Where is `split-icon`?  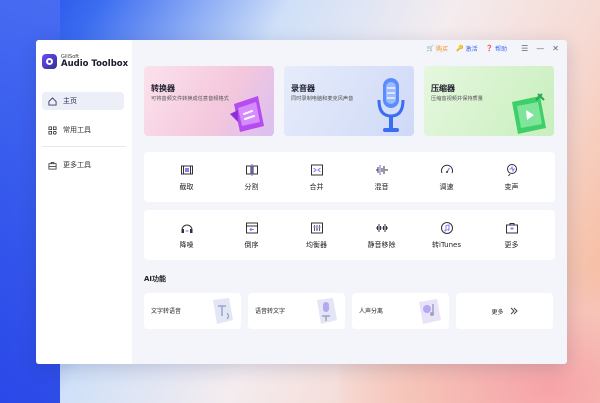 split-icon is located at coordinates (251, 169).